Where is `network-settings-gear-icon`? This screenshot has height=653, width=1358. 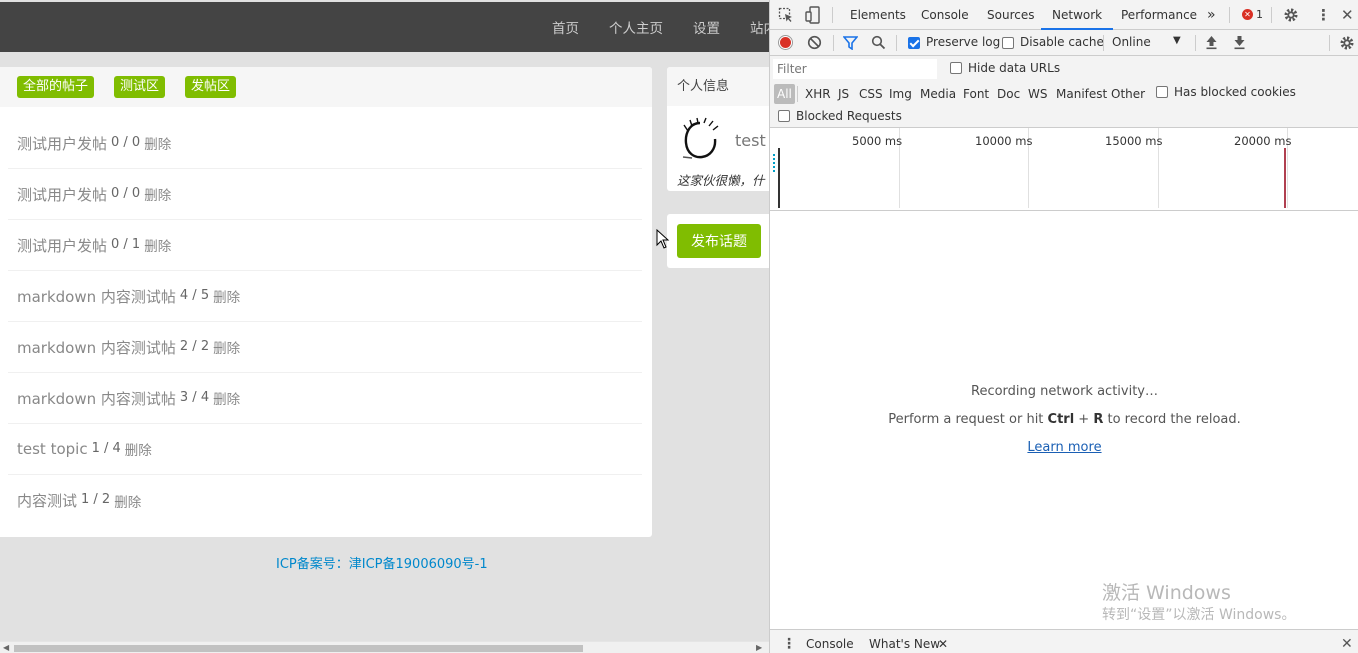 network-settings-gear-icon is located at coordinates (1347, 43).